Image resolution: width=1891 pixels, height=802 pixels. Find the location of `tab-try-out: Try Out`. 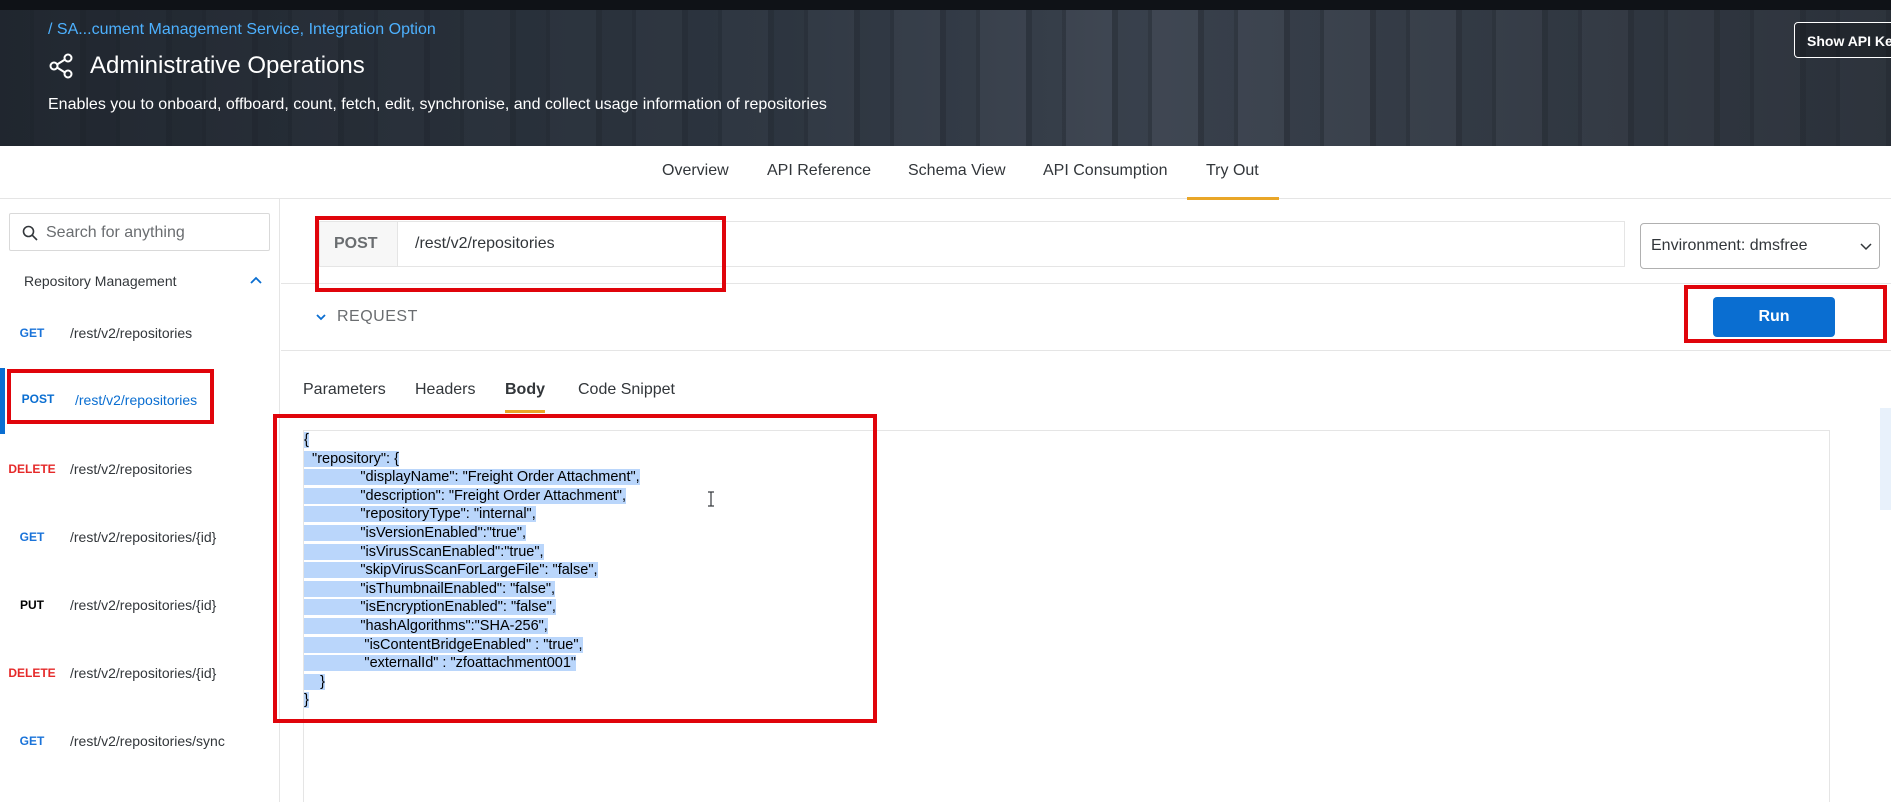

tab-try-out: Try Out is located at coordinates (1232, 171).